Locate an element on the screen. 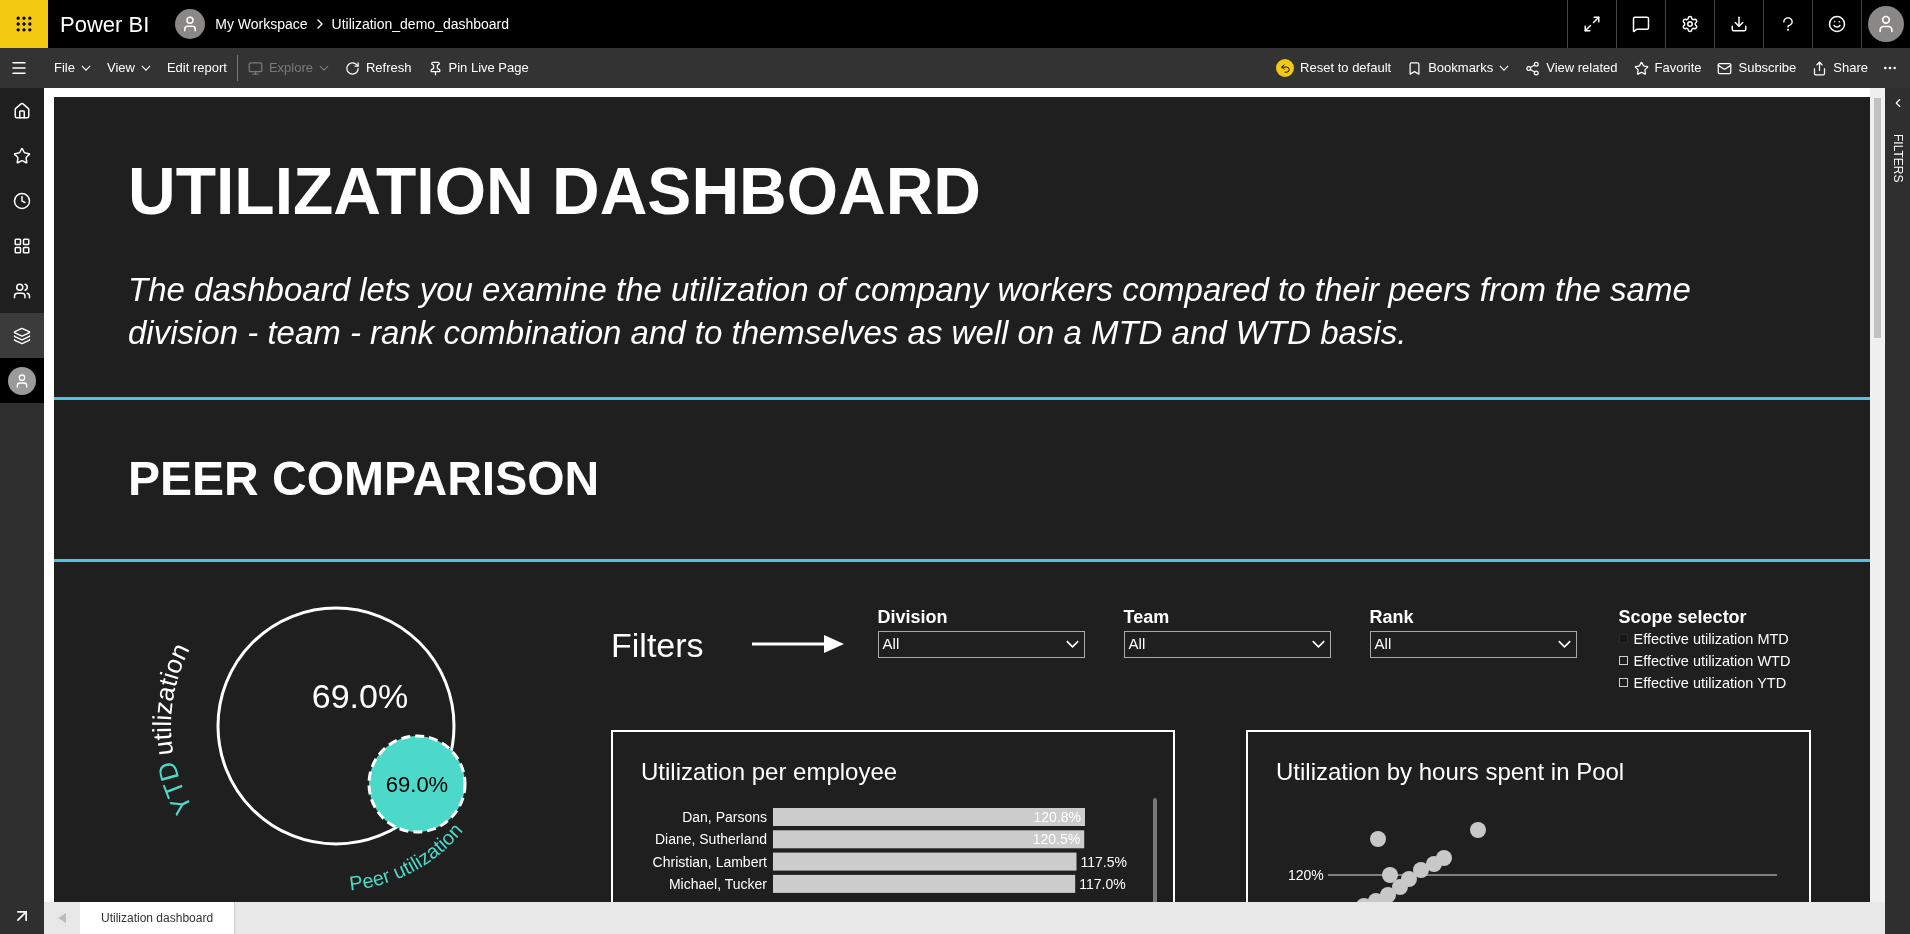 Image resolution: width=1910 pixels, height=934 pixels. layers-icon is located at coordinates (22, 335).